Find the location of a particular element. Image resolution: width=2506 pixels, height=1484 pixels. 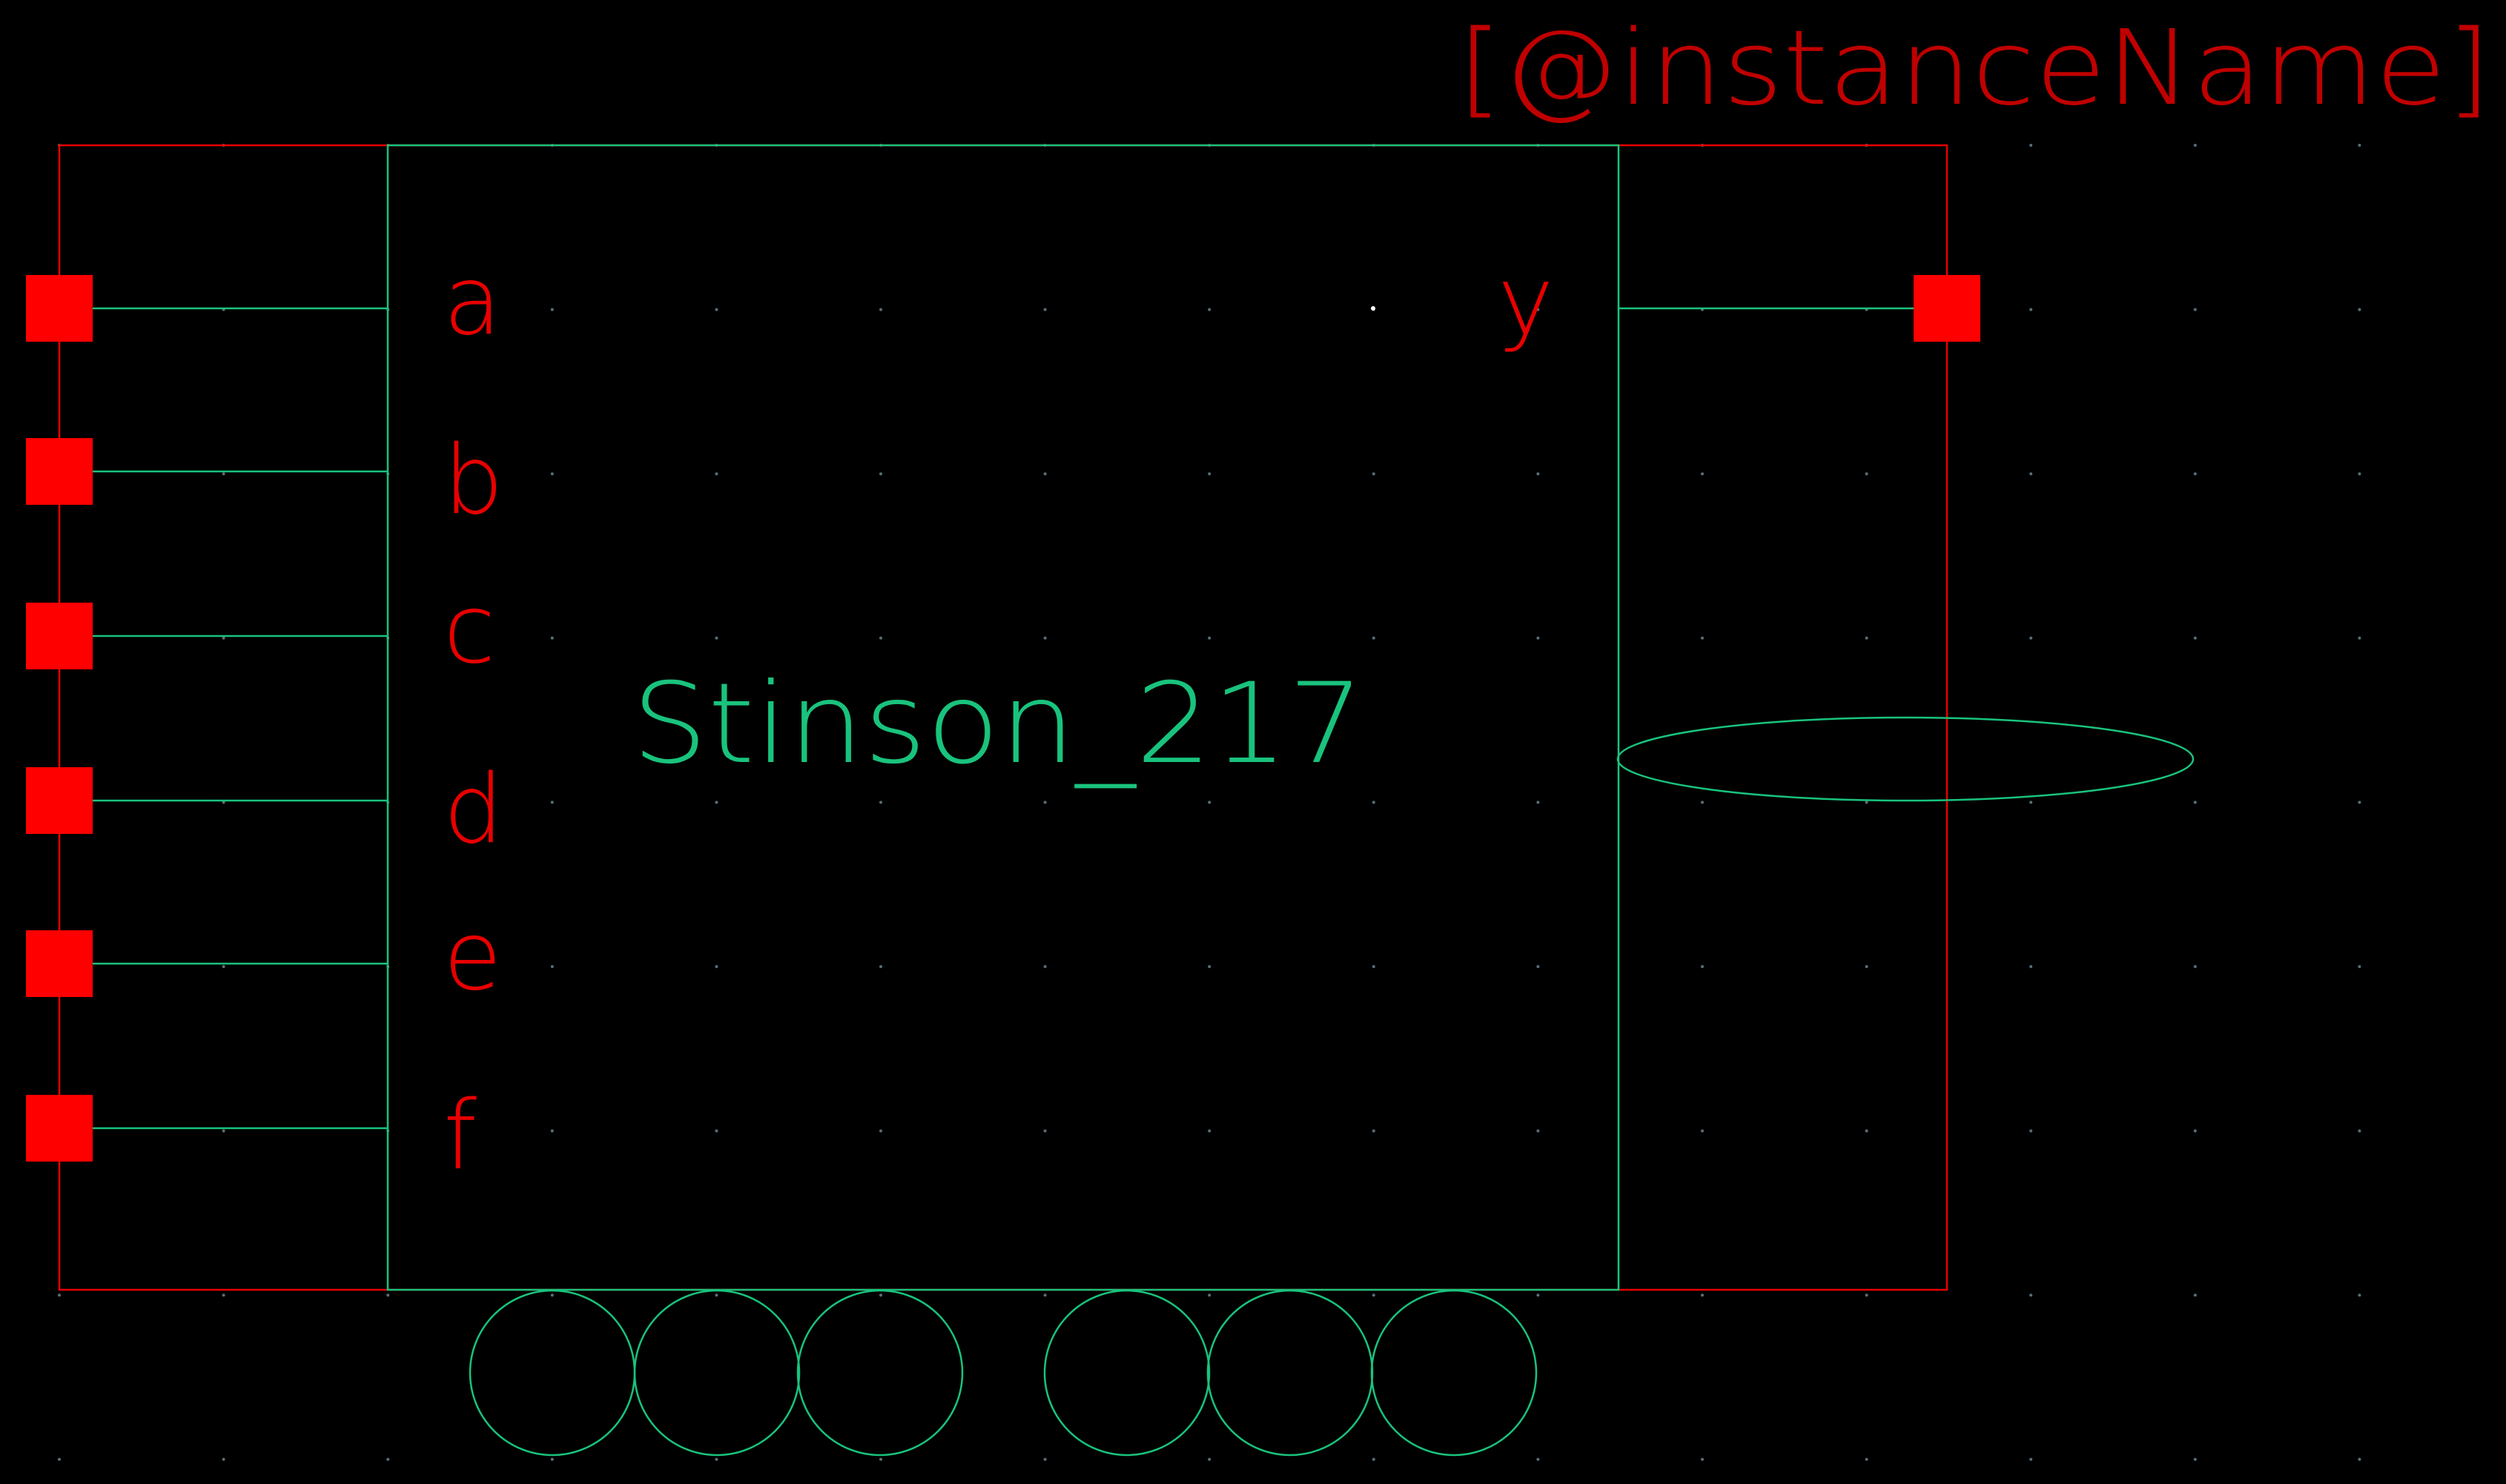

pin-square-d is located at coordinates (59, 800).